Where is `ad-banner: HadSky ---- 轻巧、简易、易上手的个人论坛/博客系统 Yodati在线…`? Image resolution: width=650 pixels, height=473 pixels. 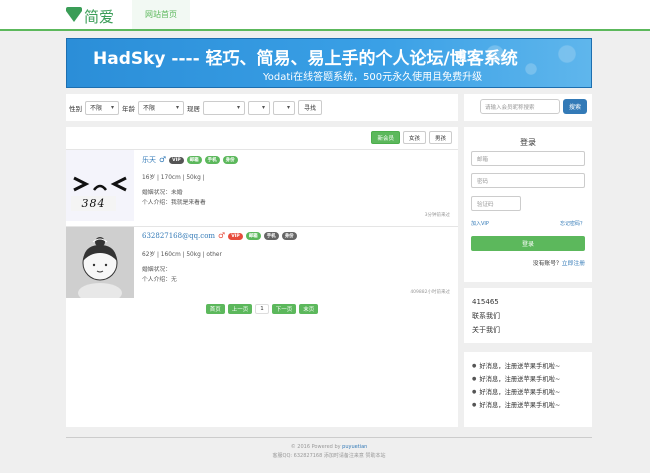 ad-banner: HadSky ---- 轻巧、简易、易上手的个人论坛/博客系统 Yodati在线… is located at coordinates (329, 63).